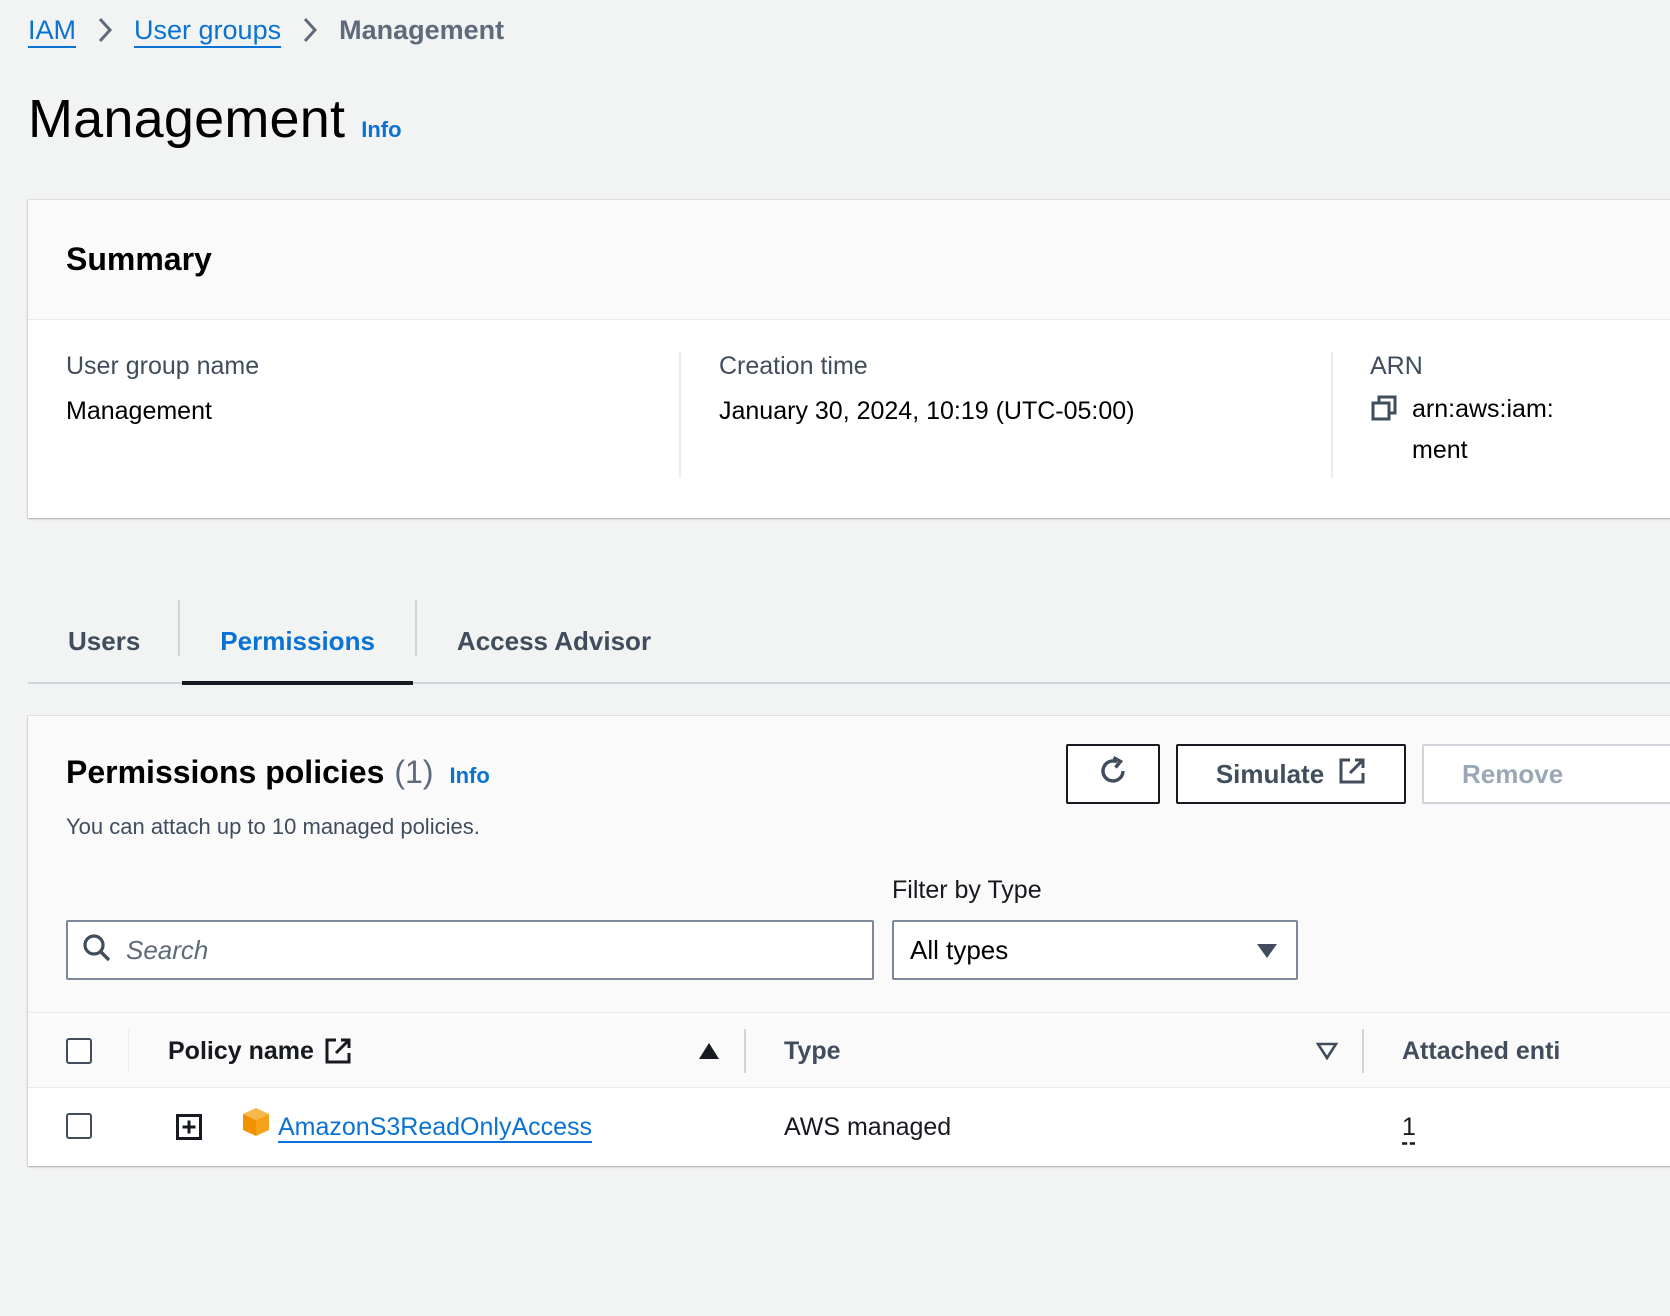  What do you see at coordinates (709, 1053) in the screenshot?
I see `sort-ascending-icon` at bounding box center [709, 1053].